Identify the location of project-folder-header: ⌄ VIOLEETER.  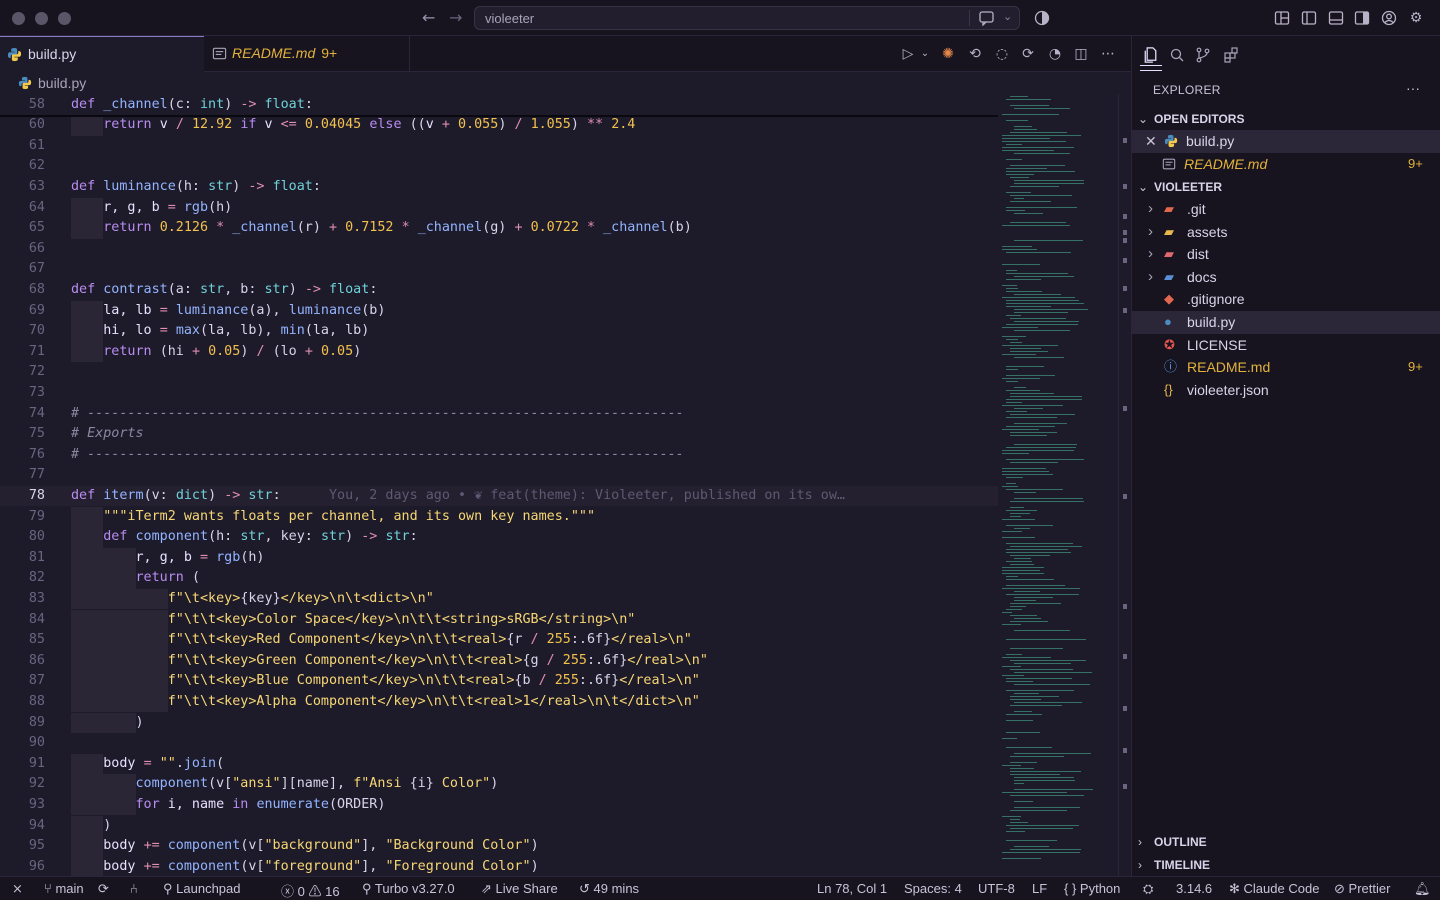
(1180, 187).